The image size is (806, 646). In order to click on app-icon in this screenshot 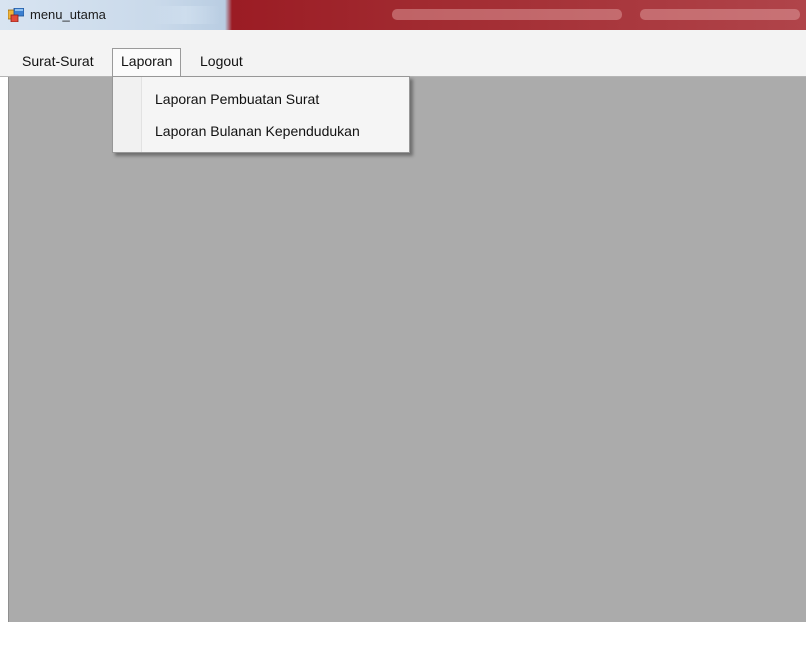, I will do `click(16, 15)`.